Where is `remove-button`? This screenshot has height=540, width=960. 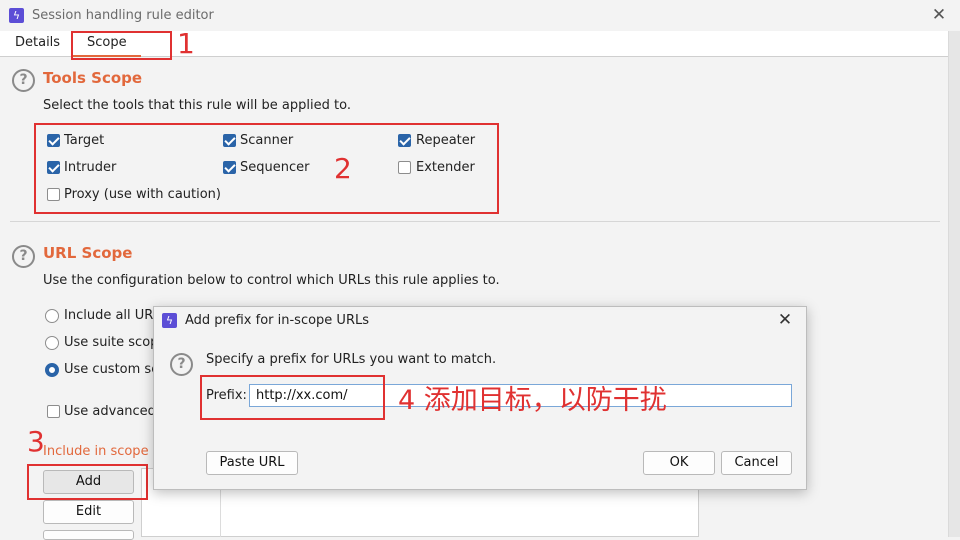 remove-button is located at coordinates (88, 535).